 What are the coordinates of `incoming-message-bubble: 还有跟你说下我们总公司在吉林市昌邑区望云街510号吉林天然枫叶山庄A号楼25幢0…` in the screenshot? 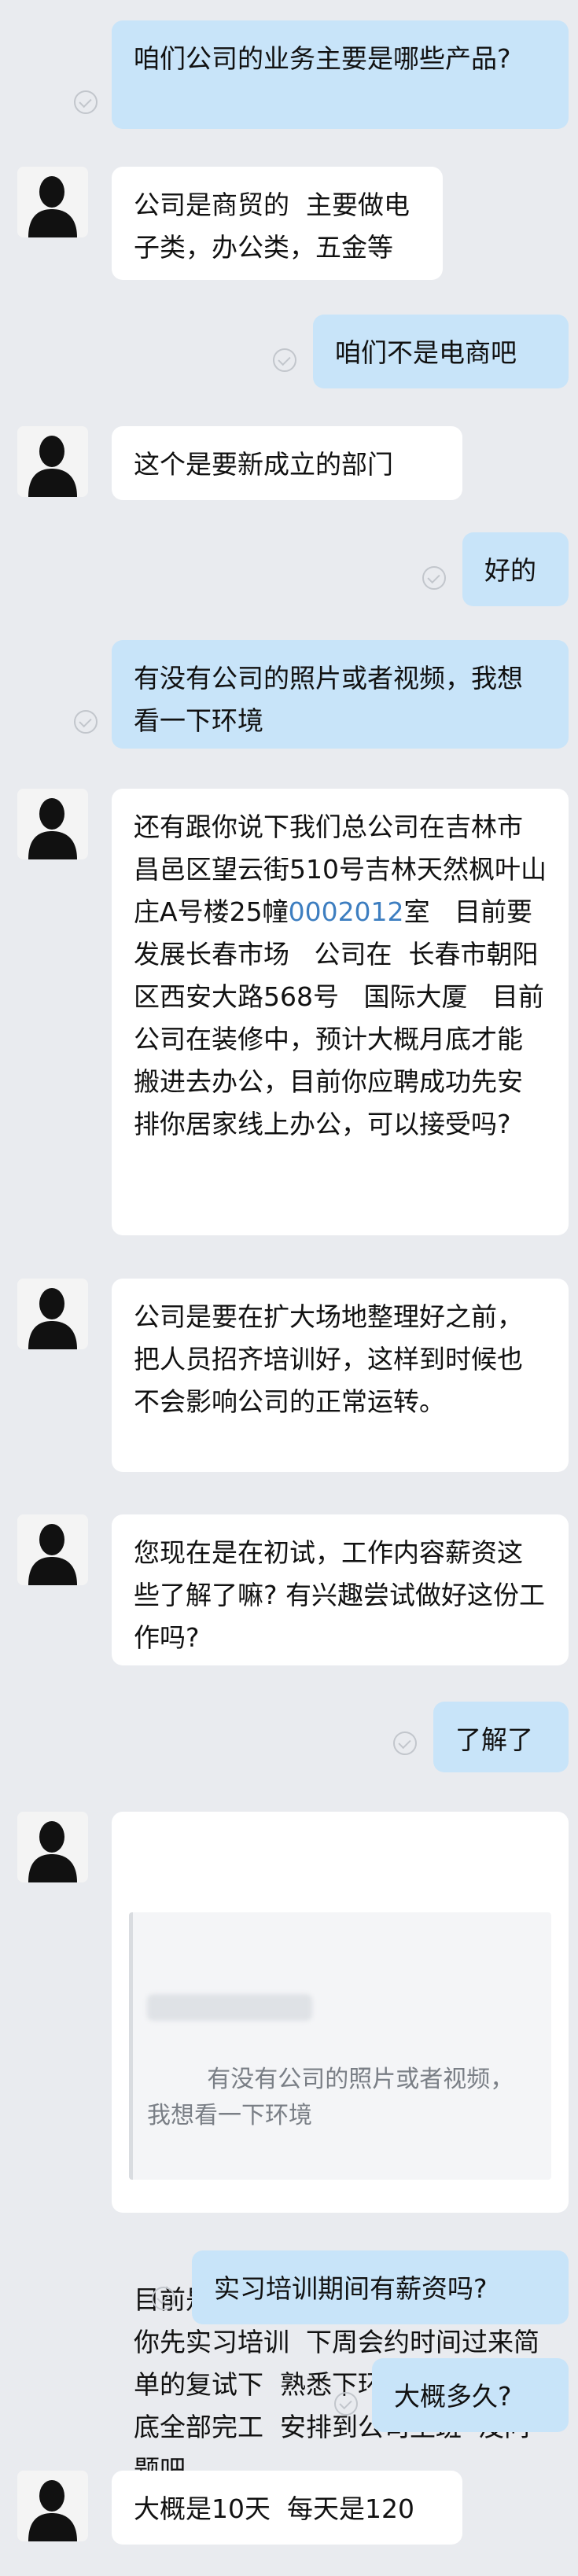 It's located at (341, 1012).